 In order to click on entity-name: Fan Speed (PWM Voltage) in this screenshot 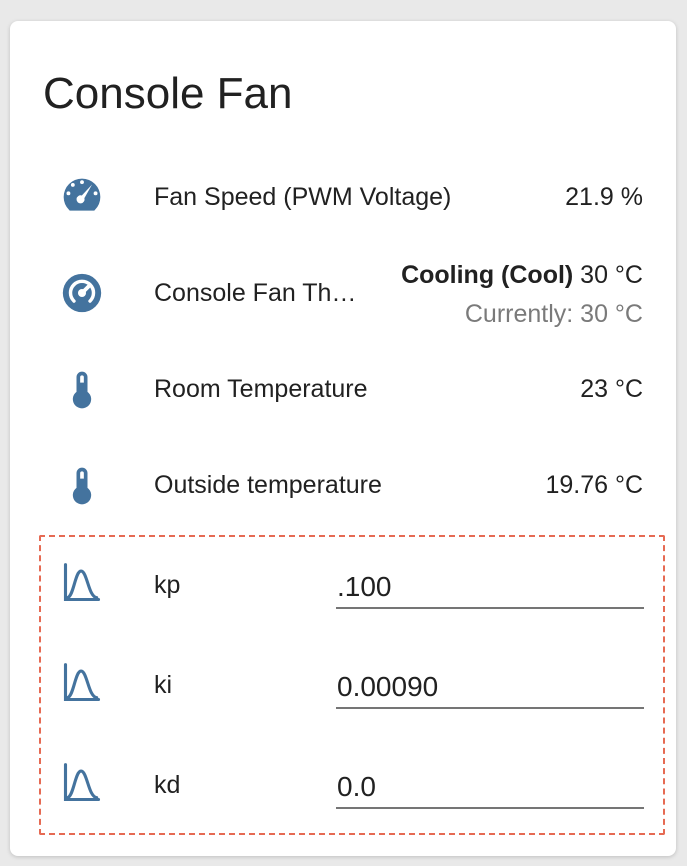, I will do `click(303, 197)`.